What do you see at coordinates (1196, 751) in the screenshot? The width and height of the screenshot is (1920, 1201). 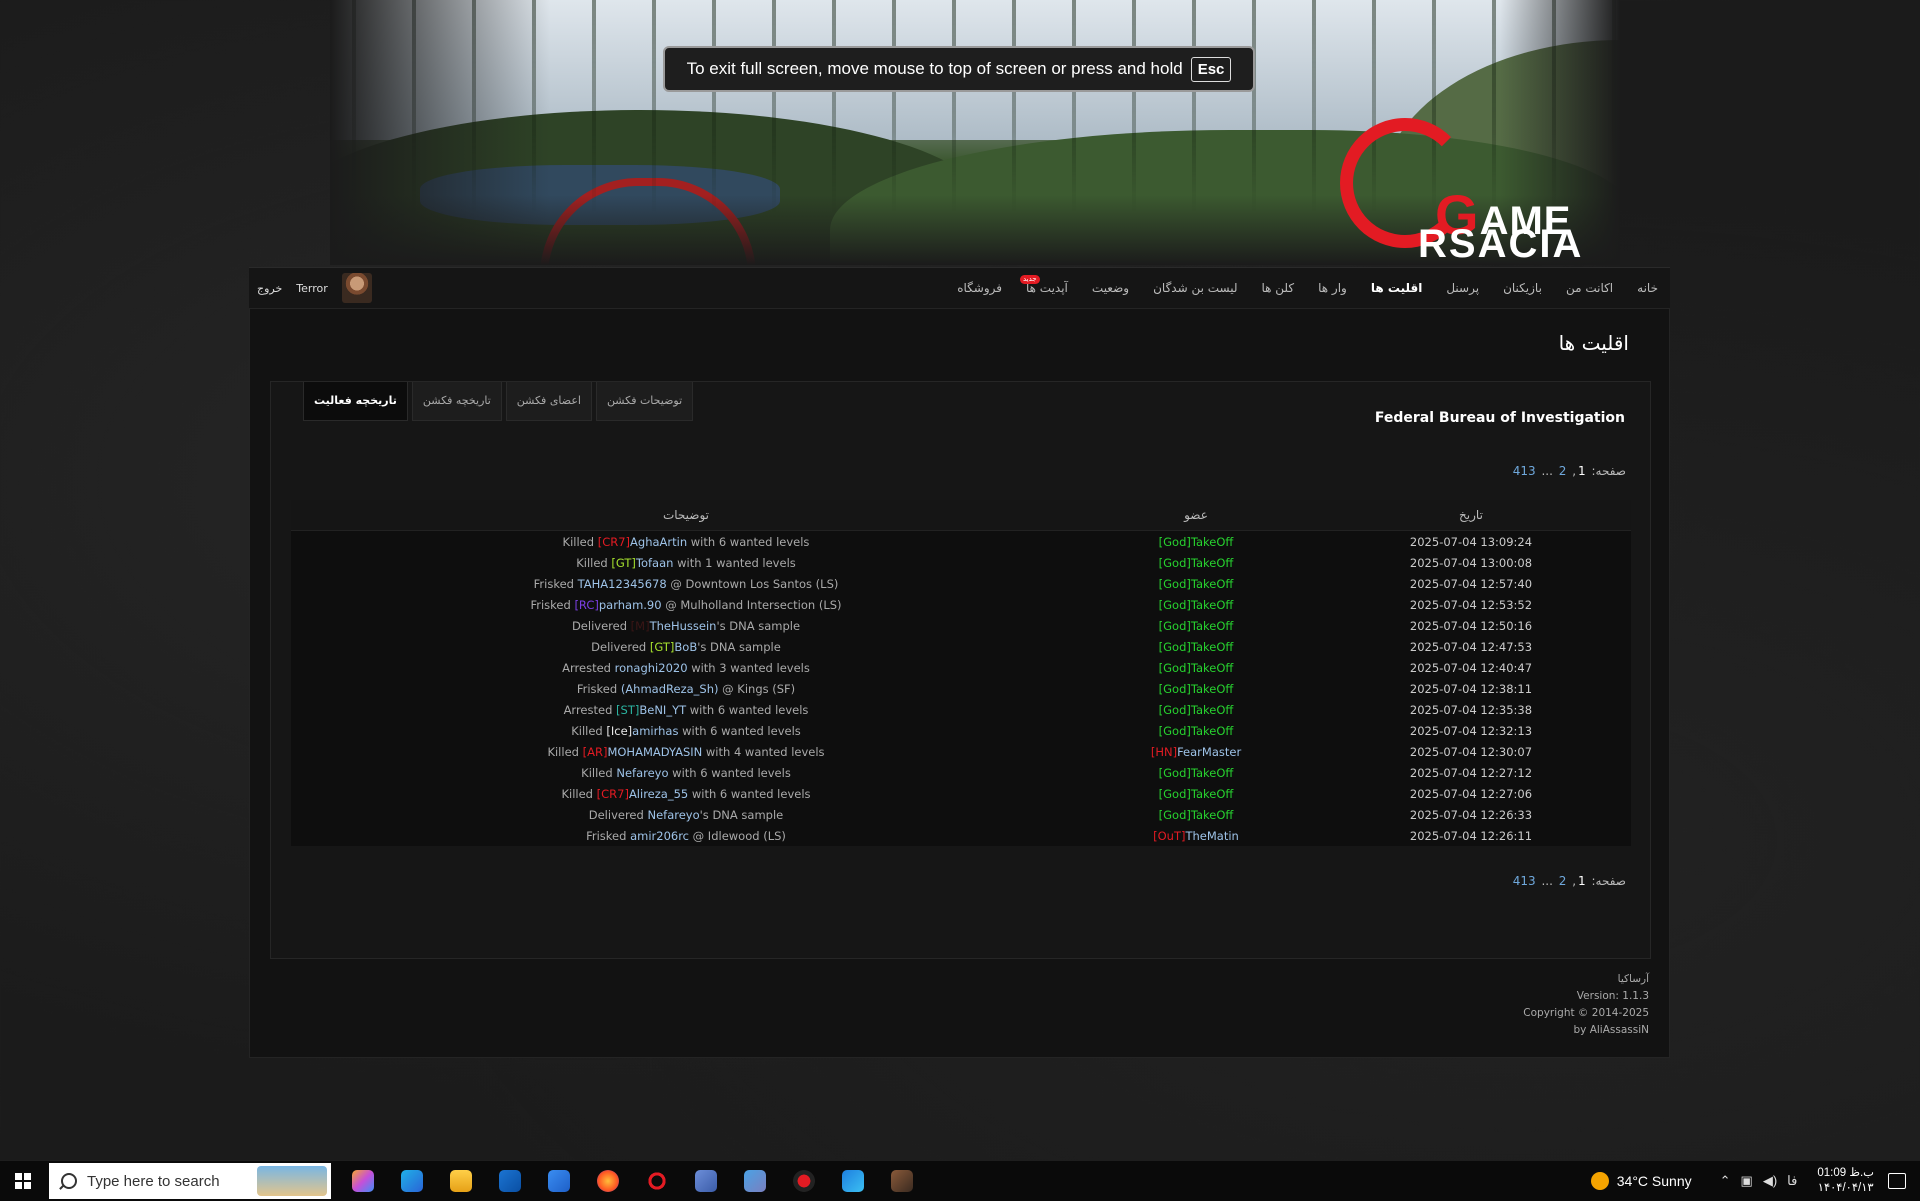 I see `row-member: [HN]FearMaster` at bounding box center [1196, 751].